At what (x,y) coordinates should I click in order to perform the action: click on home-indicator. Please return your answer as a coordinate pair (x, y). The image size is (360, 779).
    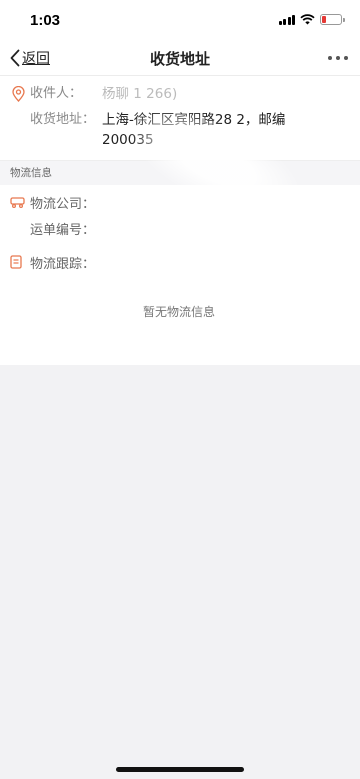
    Looking at the image, I should click on (180, 769).